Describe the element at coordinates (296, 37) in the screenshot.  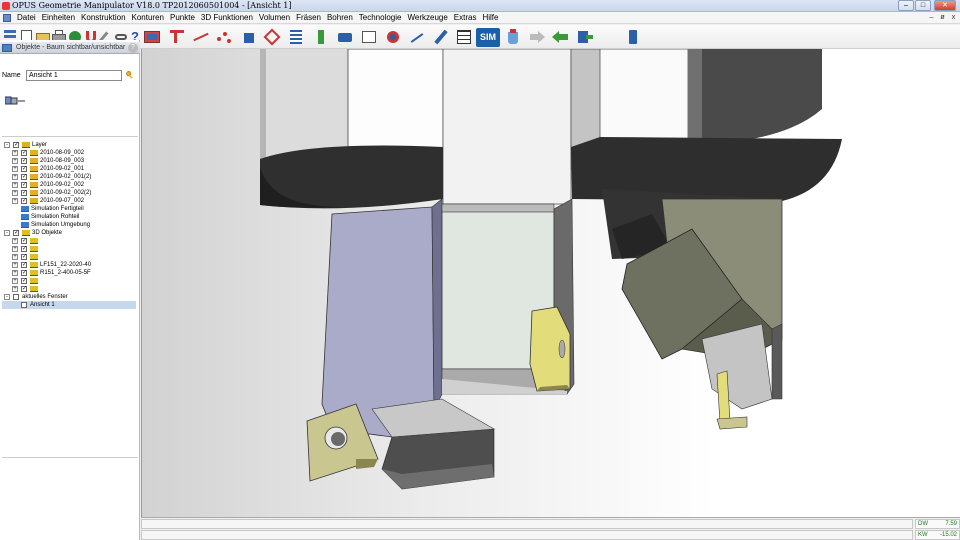
I see `milling-icon` at that location.